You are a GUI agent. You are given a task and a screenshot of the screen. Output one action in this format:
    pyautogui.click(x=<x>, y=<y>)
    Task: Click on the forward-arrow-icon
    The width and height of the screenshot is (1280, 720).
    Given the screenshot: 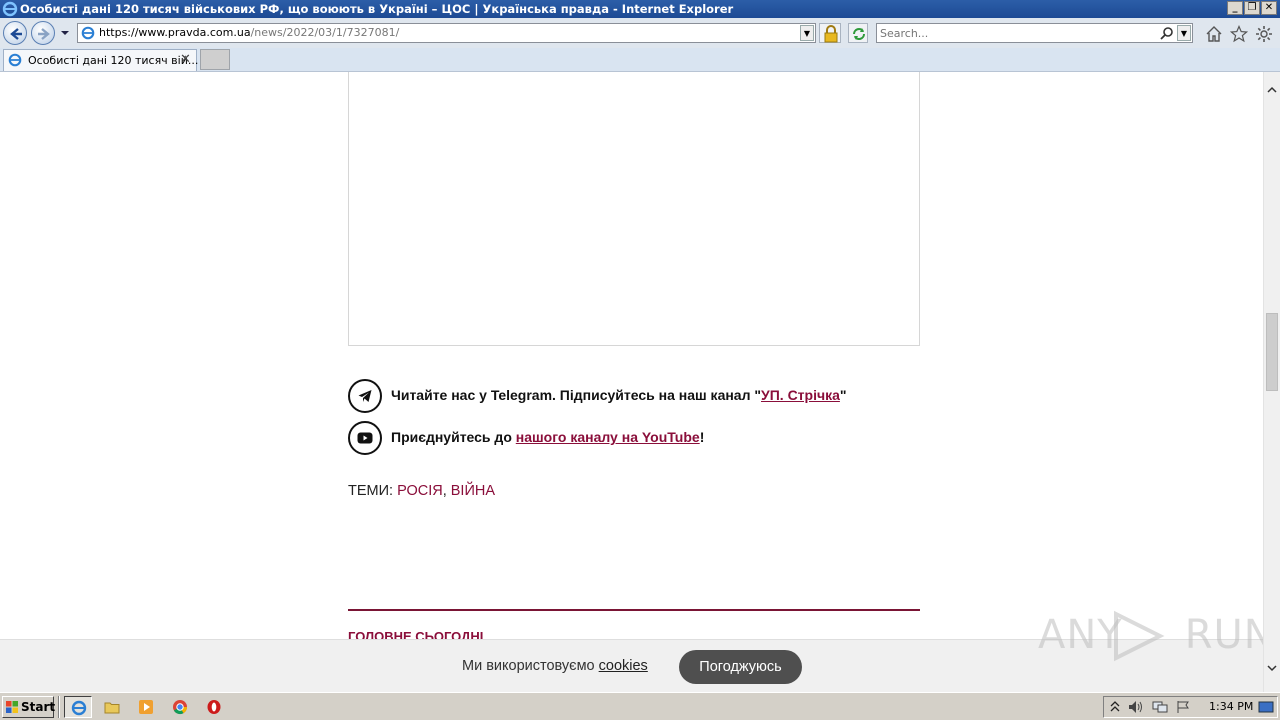 What is the action you would take?
    pyautogui.click(x=44, y=34)
    